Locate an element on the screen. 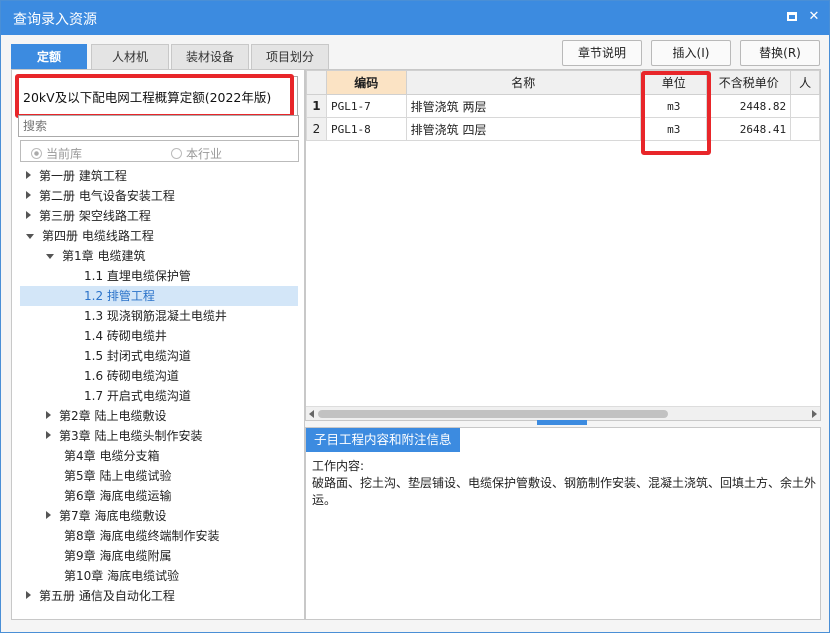  tree-node-label: 1.7 开启式电缆沟道 is located at coordinates (137, 396).